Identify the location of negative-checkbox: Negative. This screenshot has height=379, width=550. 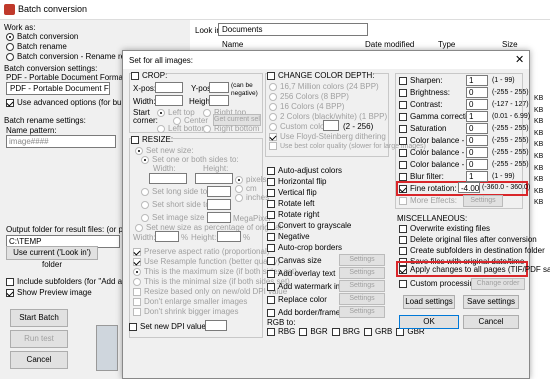
(288, 236).